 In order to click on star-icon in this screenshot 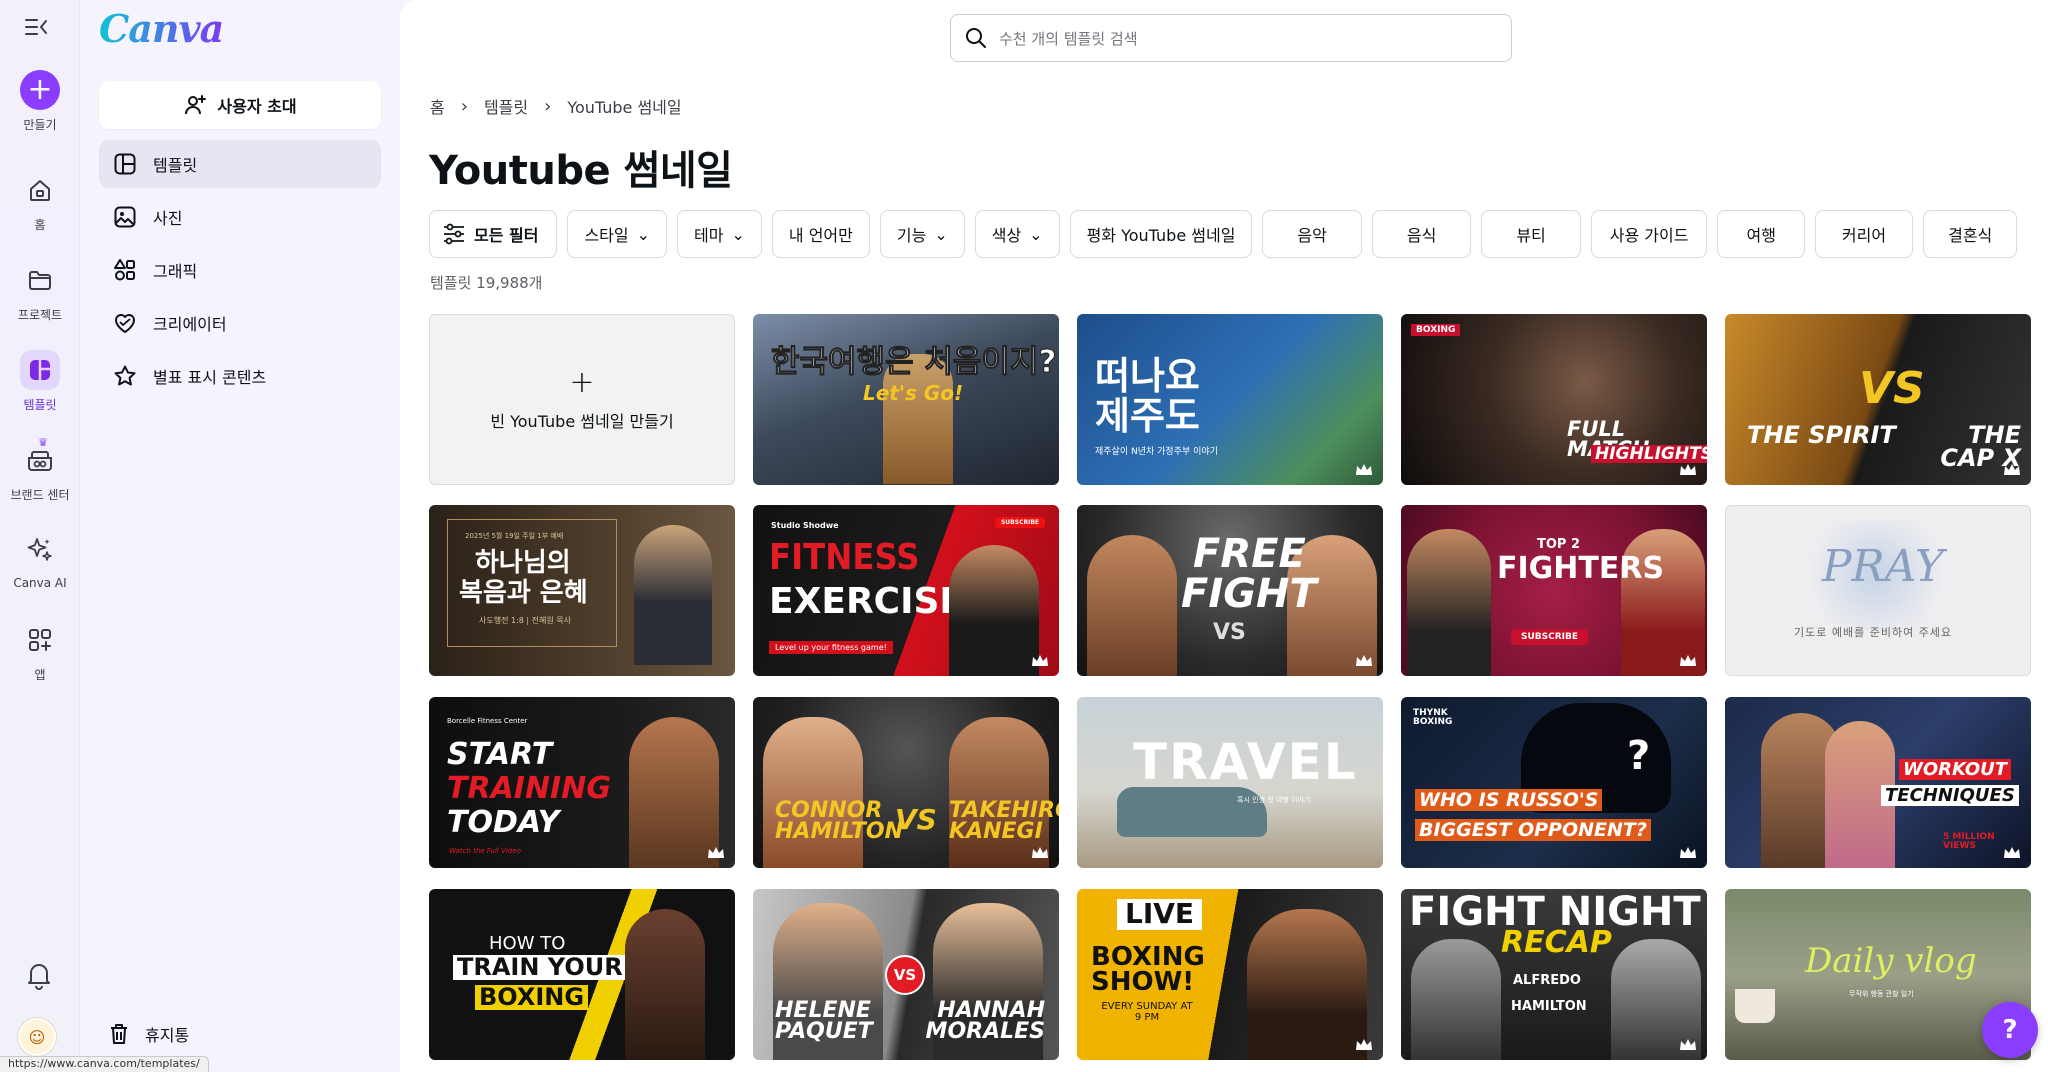, I will do `click(125, 375)`.